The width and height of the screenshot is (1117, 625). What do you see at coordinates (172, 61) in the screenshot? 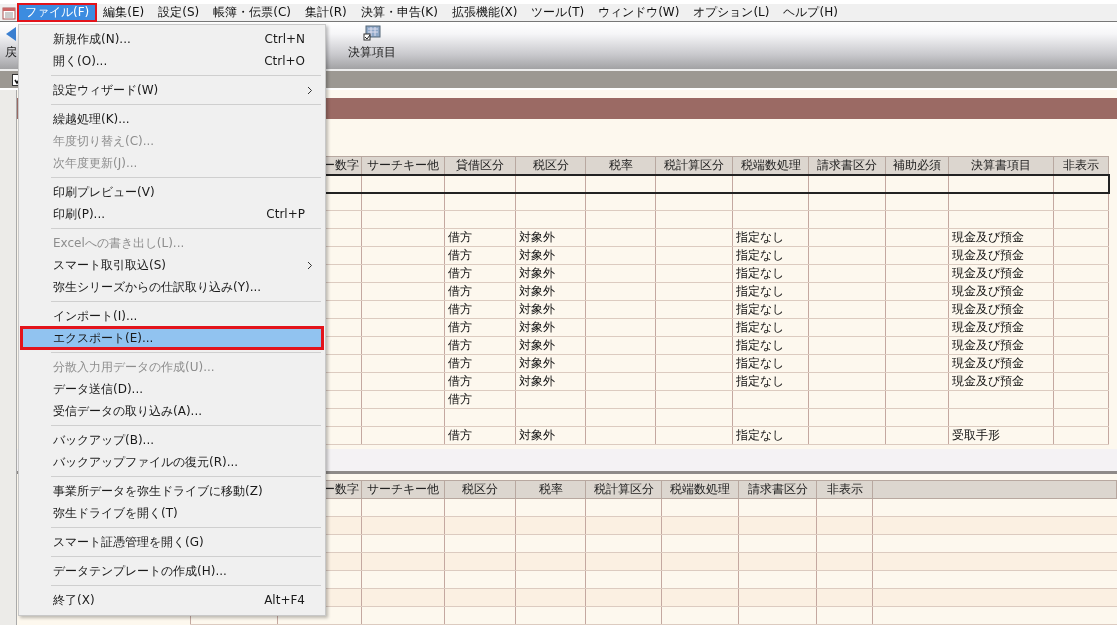
I see `menu-item: 開く(O)... Ctrl+O` at bounding box center [172, 61].